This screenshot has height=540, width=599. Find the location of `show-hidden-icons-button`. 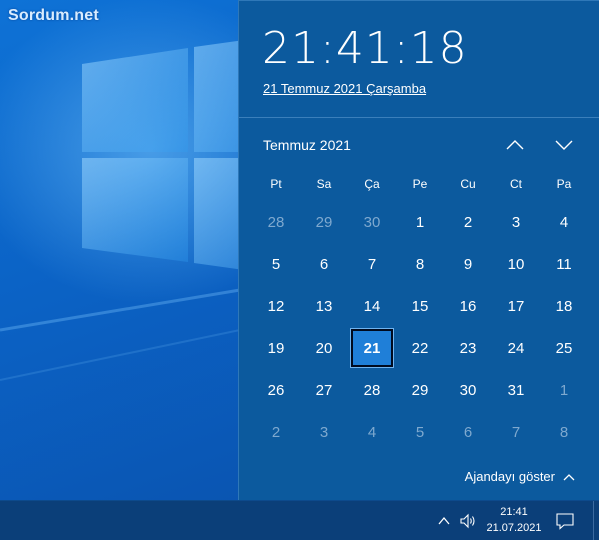

show-hidden-icons-button is located at coordinates (444, 521).